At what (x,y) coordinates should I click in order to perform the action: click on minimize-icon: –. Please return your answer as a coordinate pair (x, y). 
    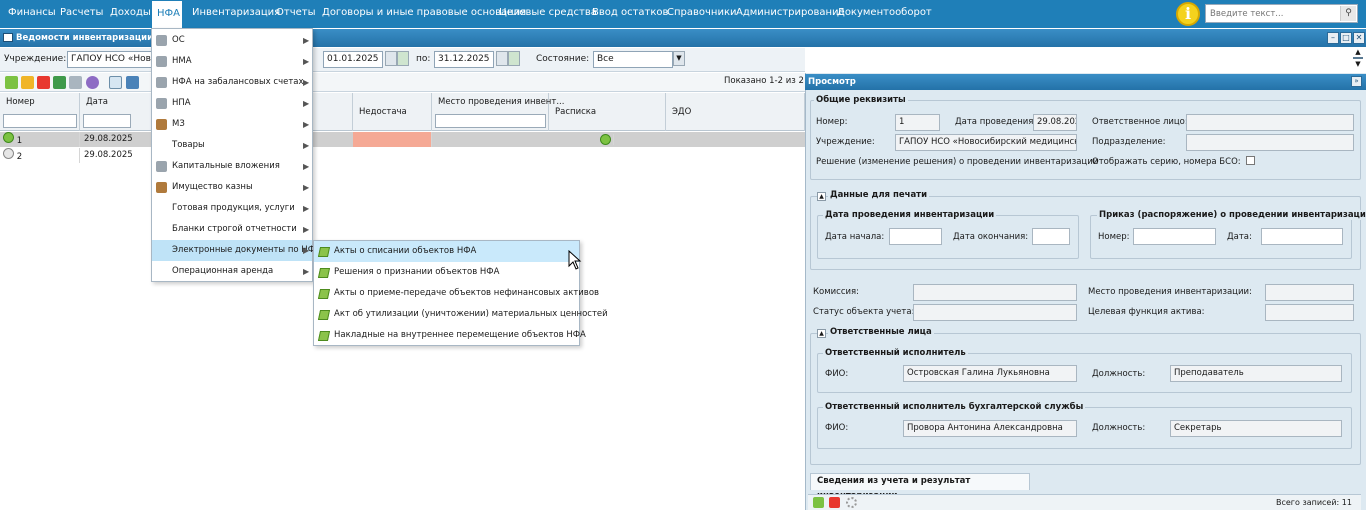
    Looking at the image, I should click on (1333, 38).